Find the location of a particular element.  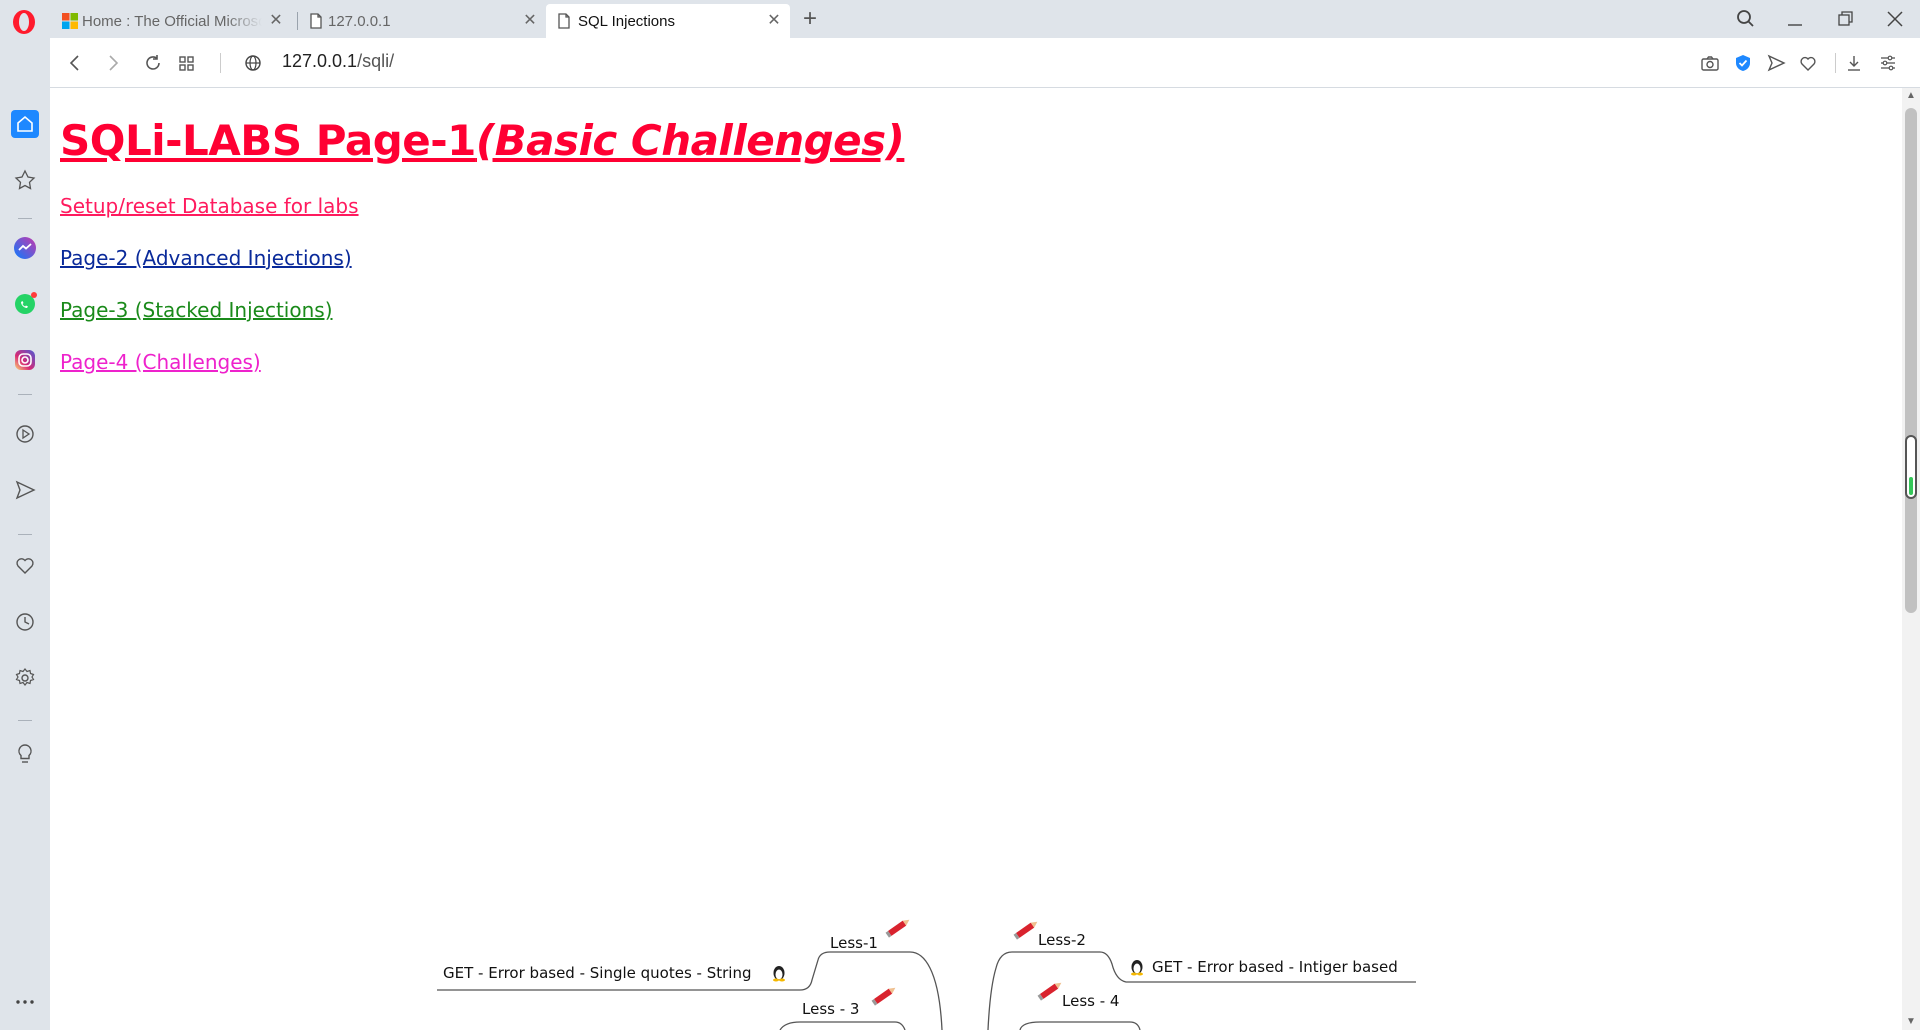

tab-microsoft: Home : The Official Microsoft Site ✕ is located at coordinates (174, 21).